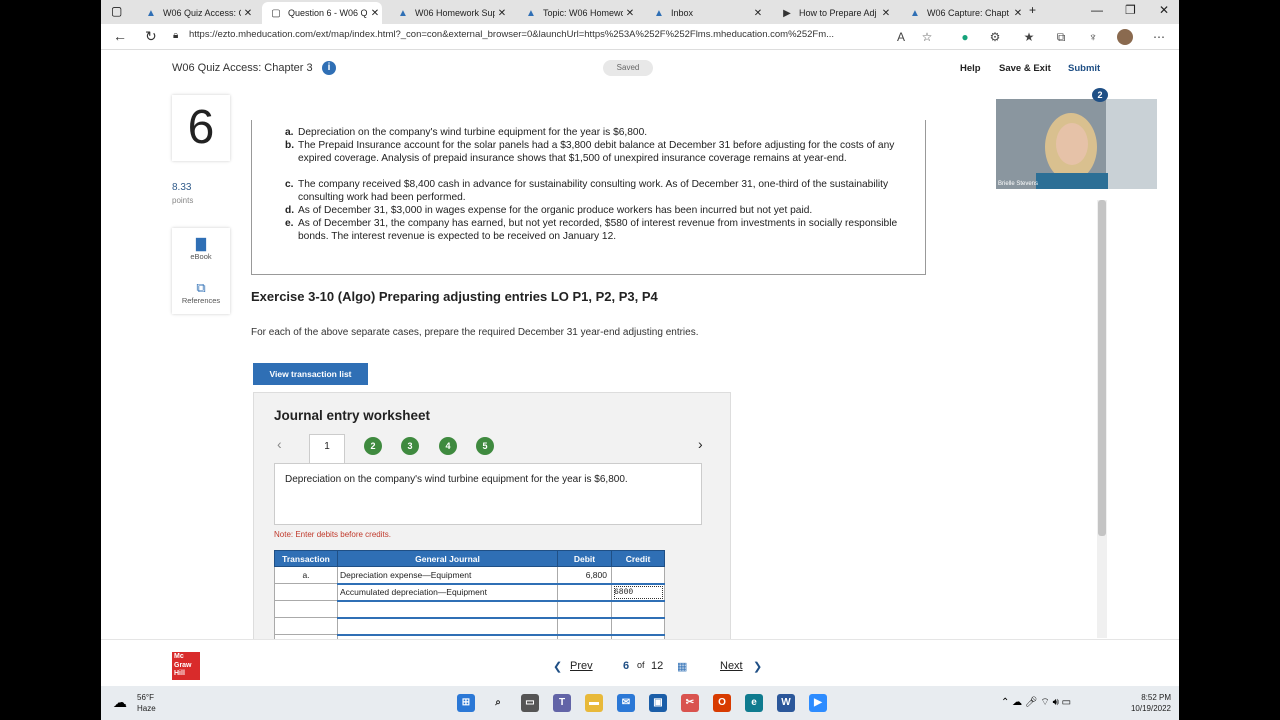 The width and height of the screenshot is (1280, 720). What do you see at coordinates (577, 13) in the screenshot?
I see `browser-tab: ▲ Topic: W06 Homewo ✕` at bounding box center [577, 13].